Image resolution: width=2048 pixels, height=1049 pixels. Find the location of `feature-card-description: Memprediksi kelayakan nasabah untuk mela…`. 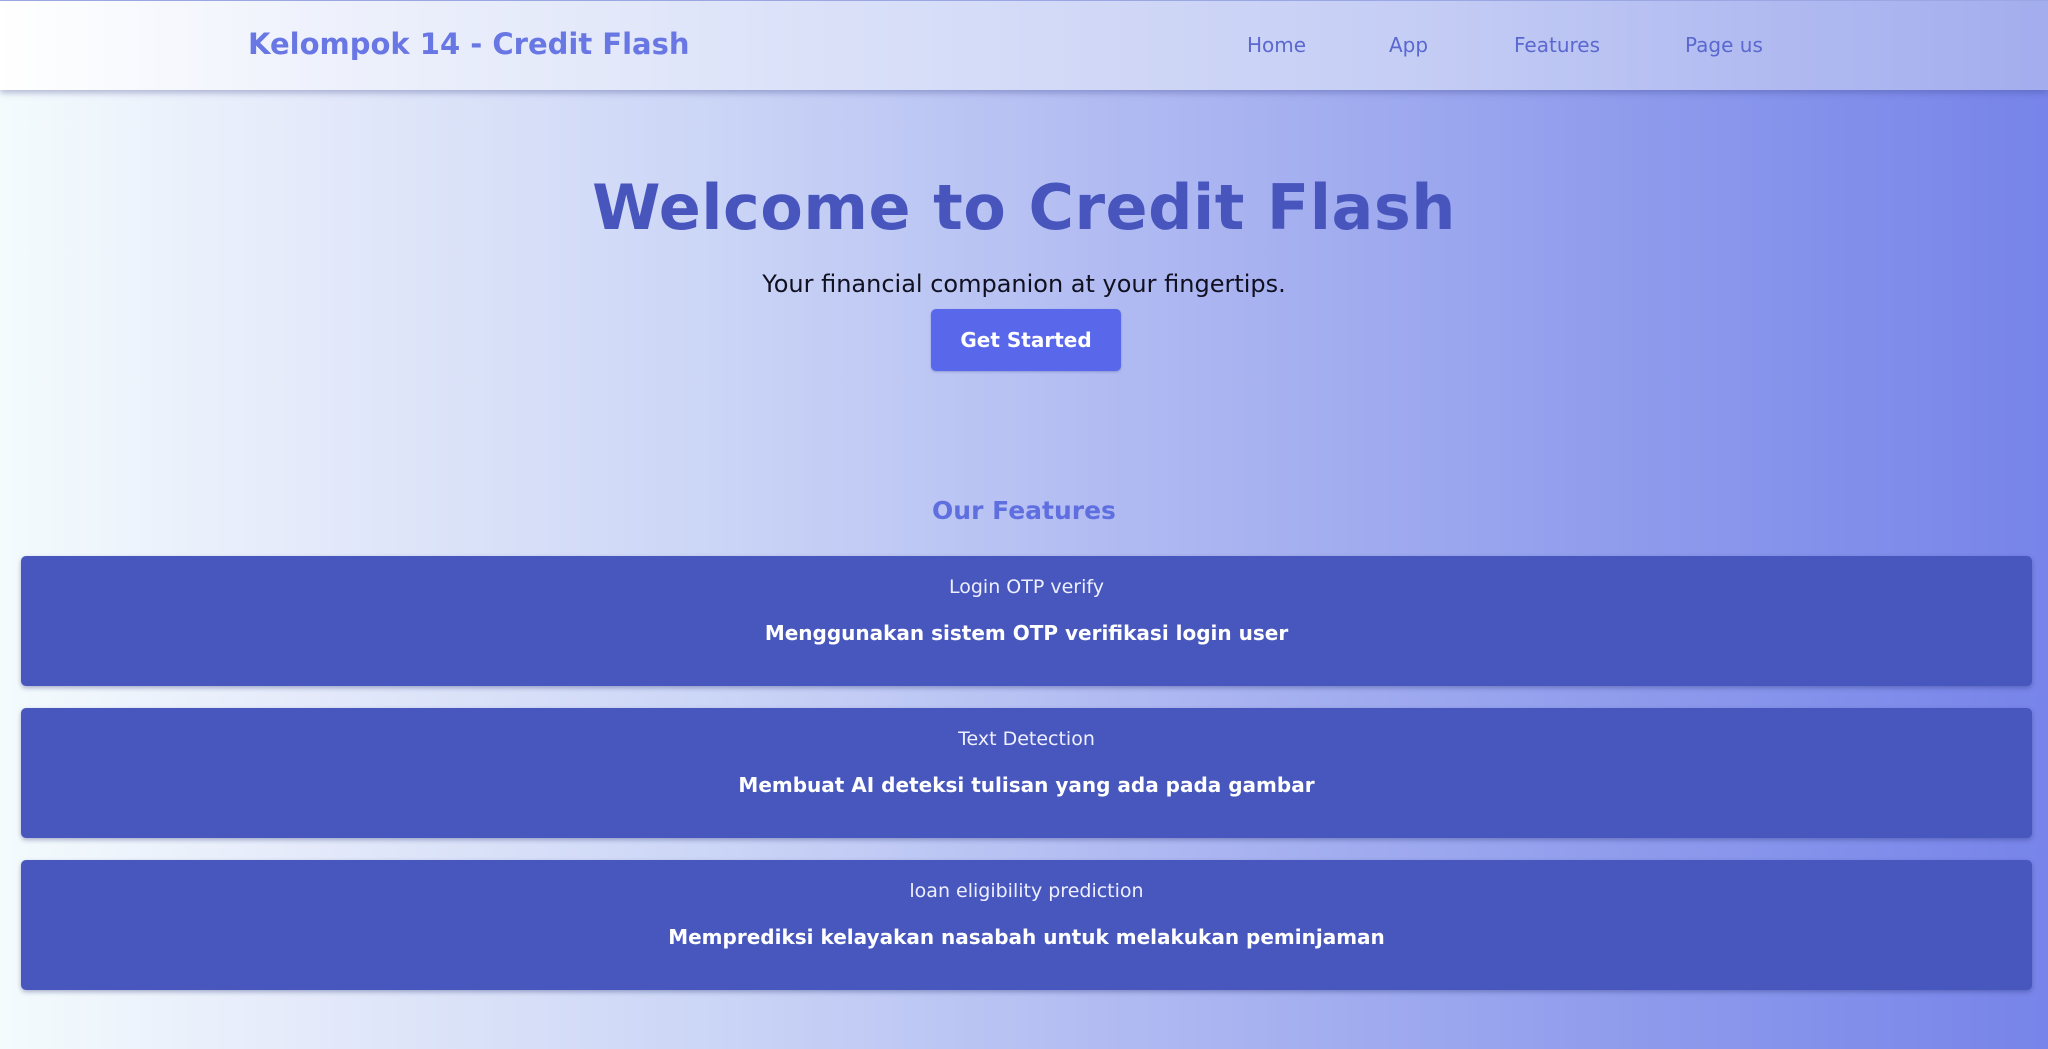

feature-card-description: Memprediksi kelayakan nasabah untuk mela… is located at coordinates (1026, 937).